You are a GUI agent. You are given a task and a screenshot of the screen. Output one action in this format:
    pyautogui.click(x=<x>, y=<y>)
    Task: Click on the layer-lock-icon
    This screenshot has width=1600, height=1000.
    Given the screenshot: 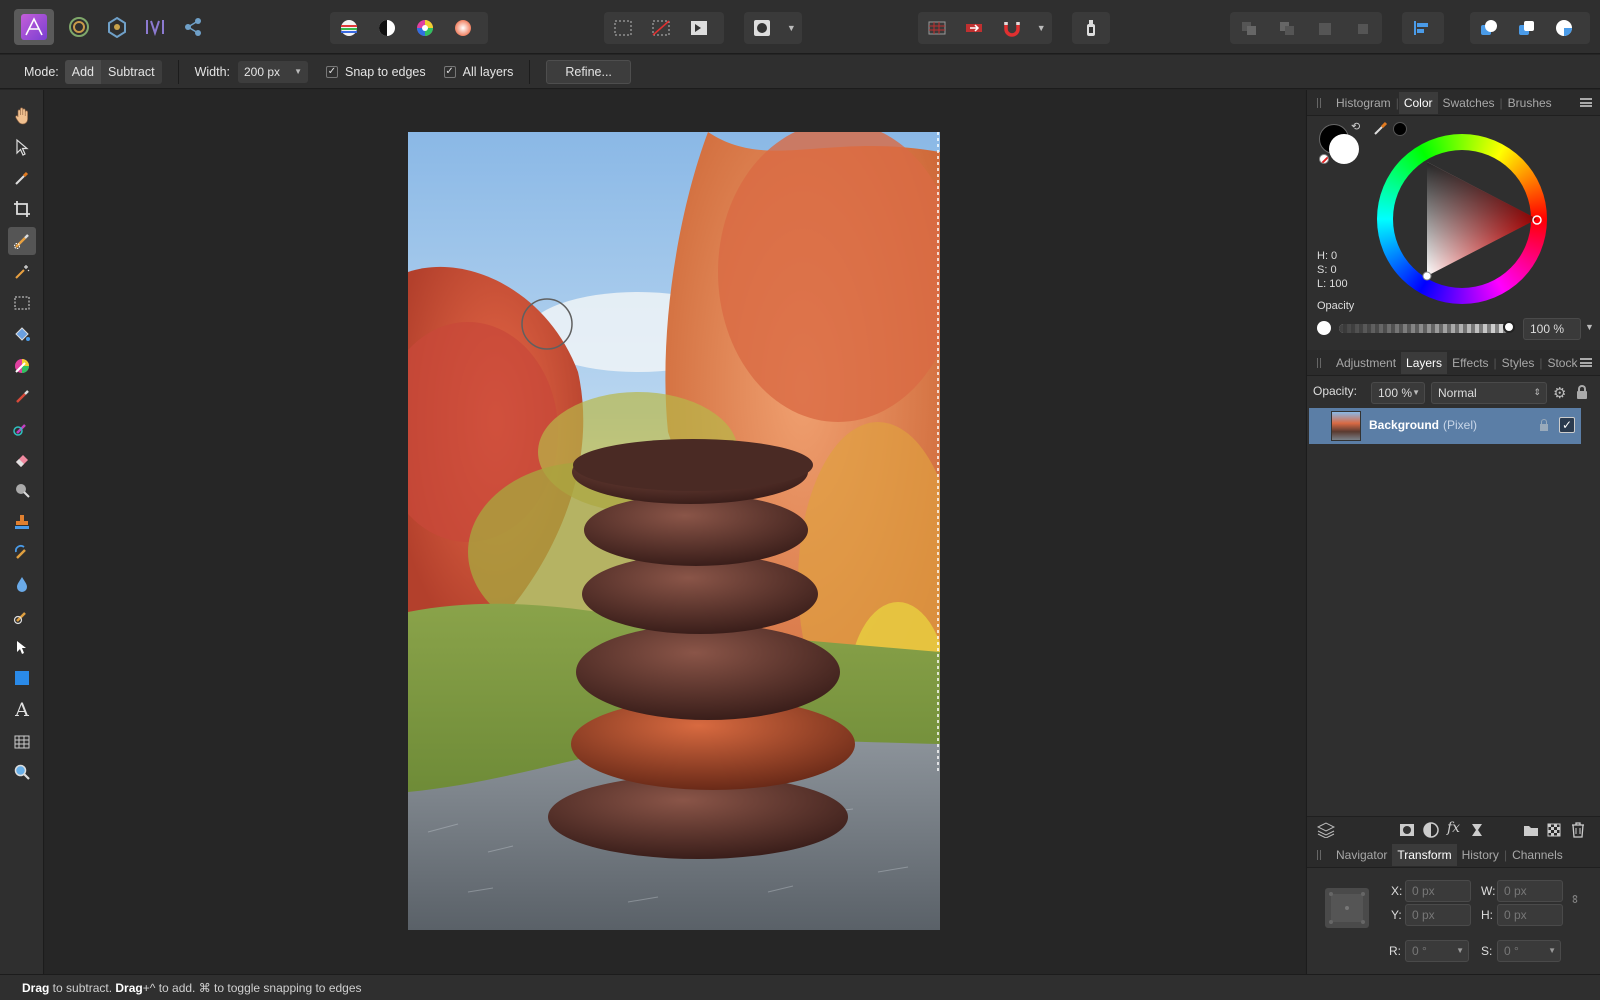 What is the action you would take?
    pyautogui.click(x=1544, y=425)
    